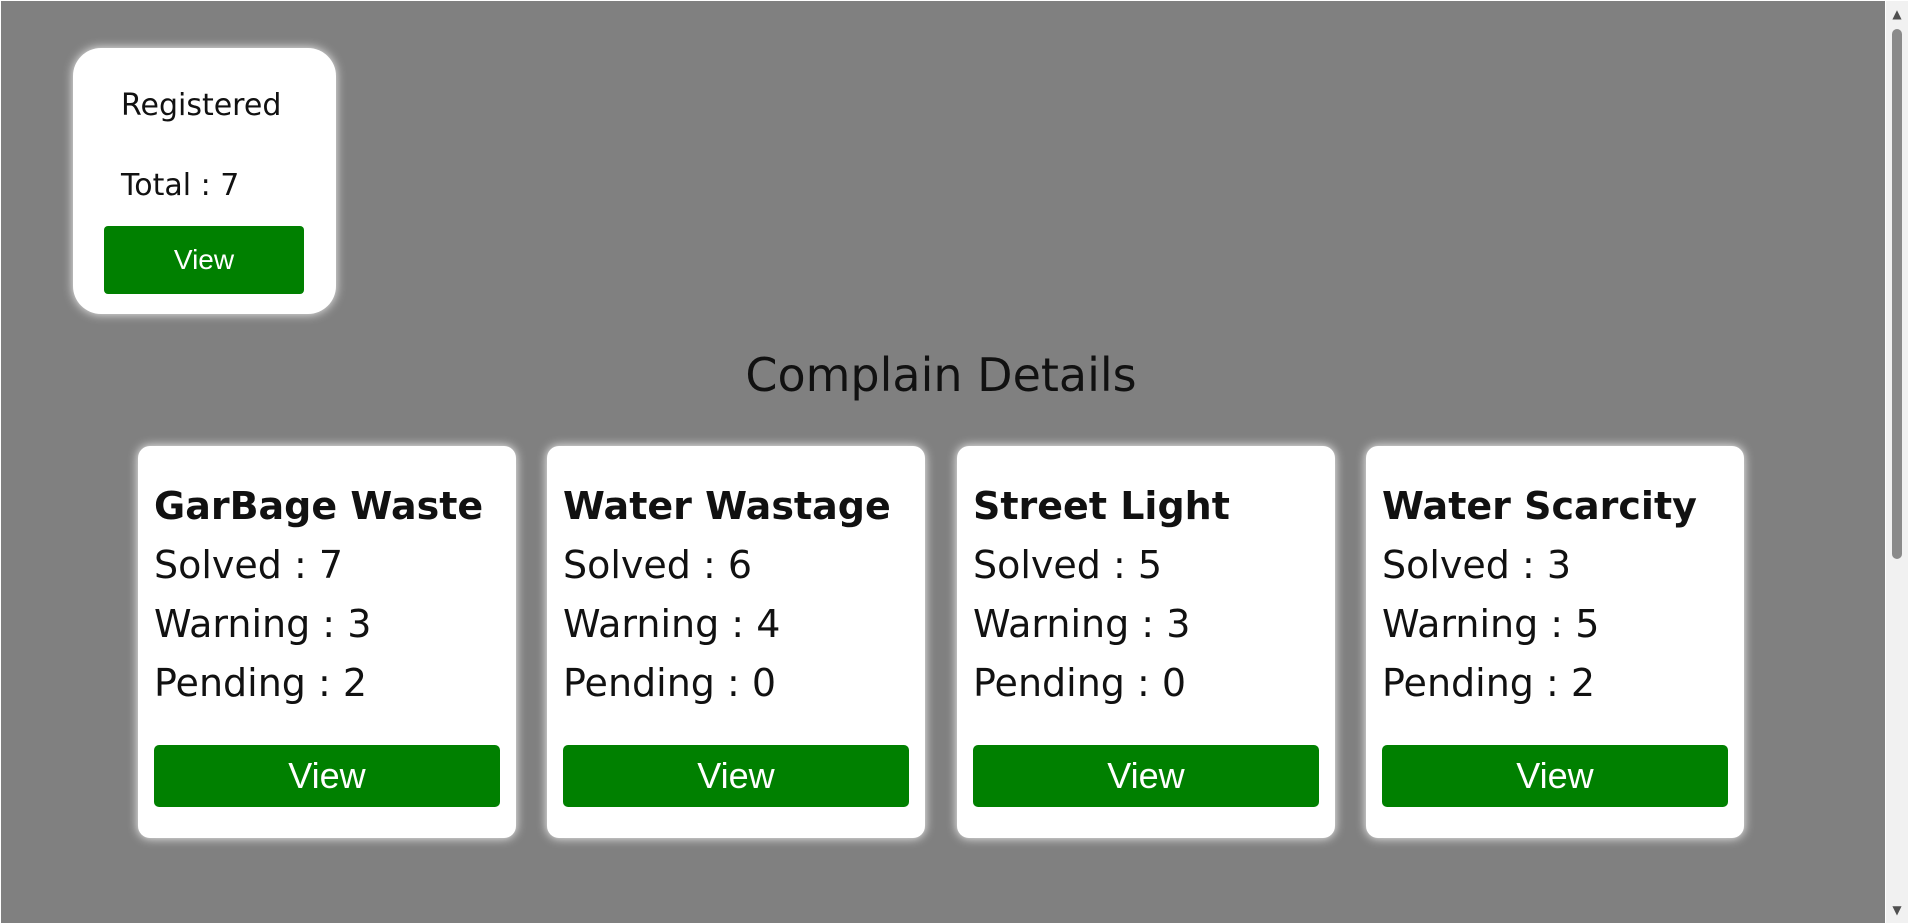  I want to click on card-title: Street Light, so click(1101, 506).